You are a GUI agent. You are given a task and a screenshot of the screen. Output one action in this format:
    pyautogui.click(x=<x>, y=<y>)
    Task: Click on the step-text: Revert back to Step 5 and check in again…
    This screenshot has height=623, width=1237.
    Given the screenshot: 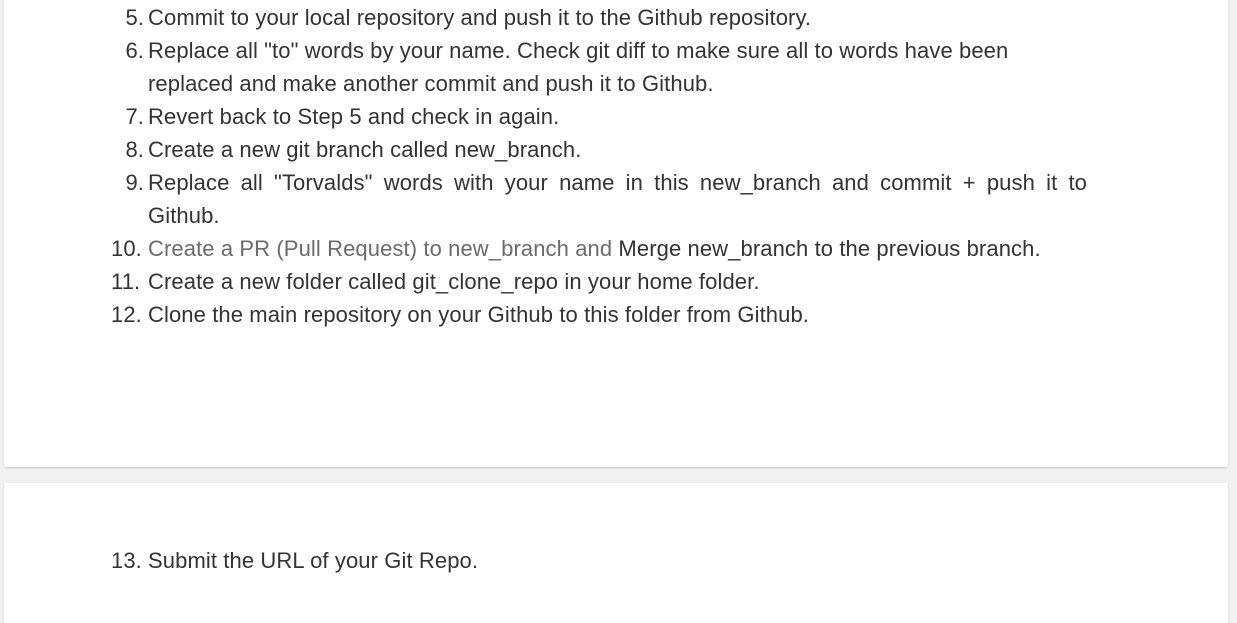 What is the action you would take?
    pyautogui.click(x=354, y=116)
    